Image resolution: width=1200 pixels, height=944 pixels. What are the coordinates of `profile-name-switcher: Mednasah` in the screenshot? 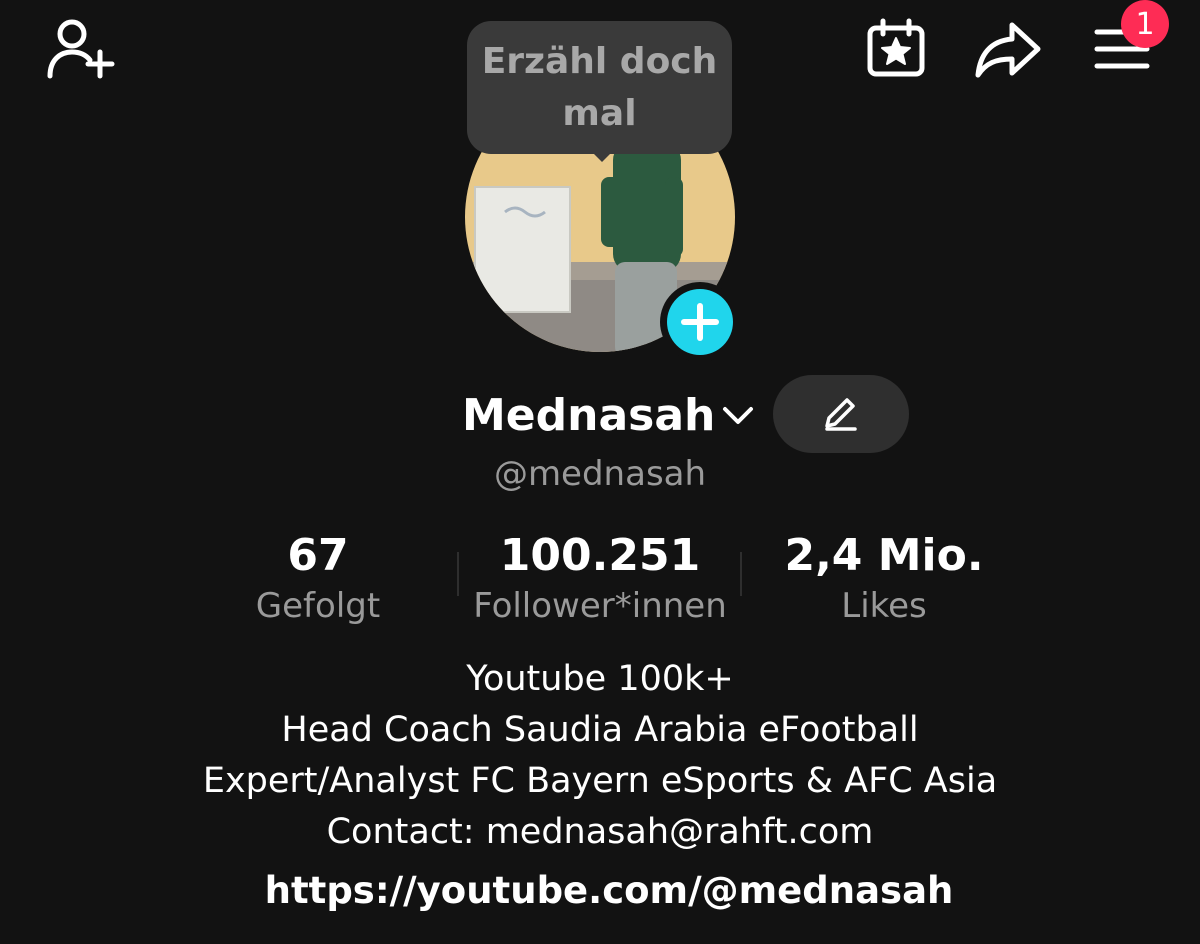 It's located at (609, 415).